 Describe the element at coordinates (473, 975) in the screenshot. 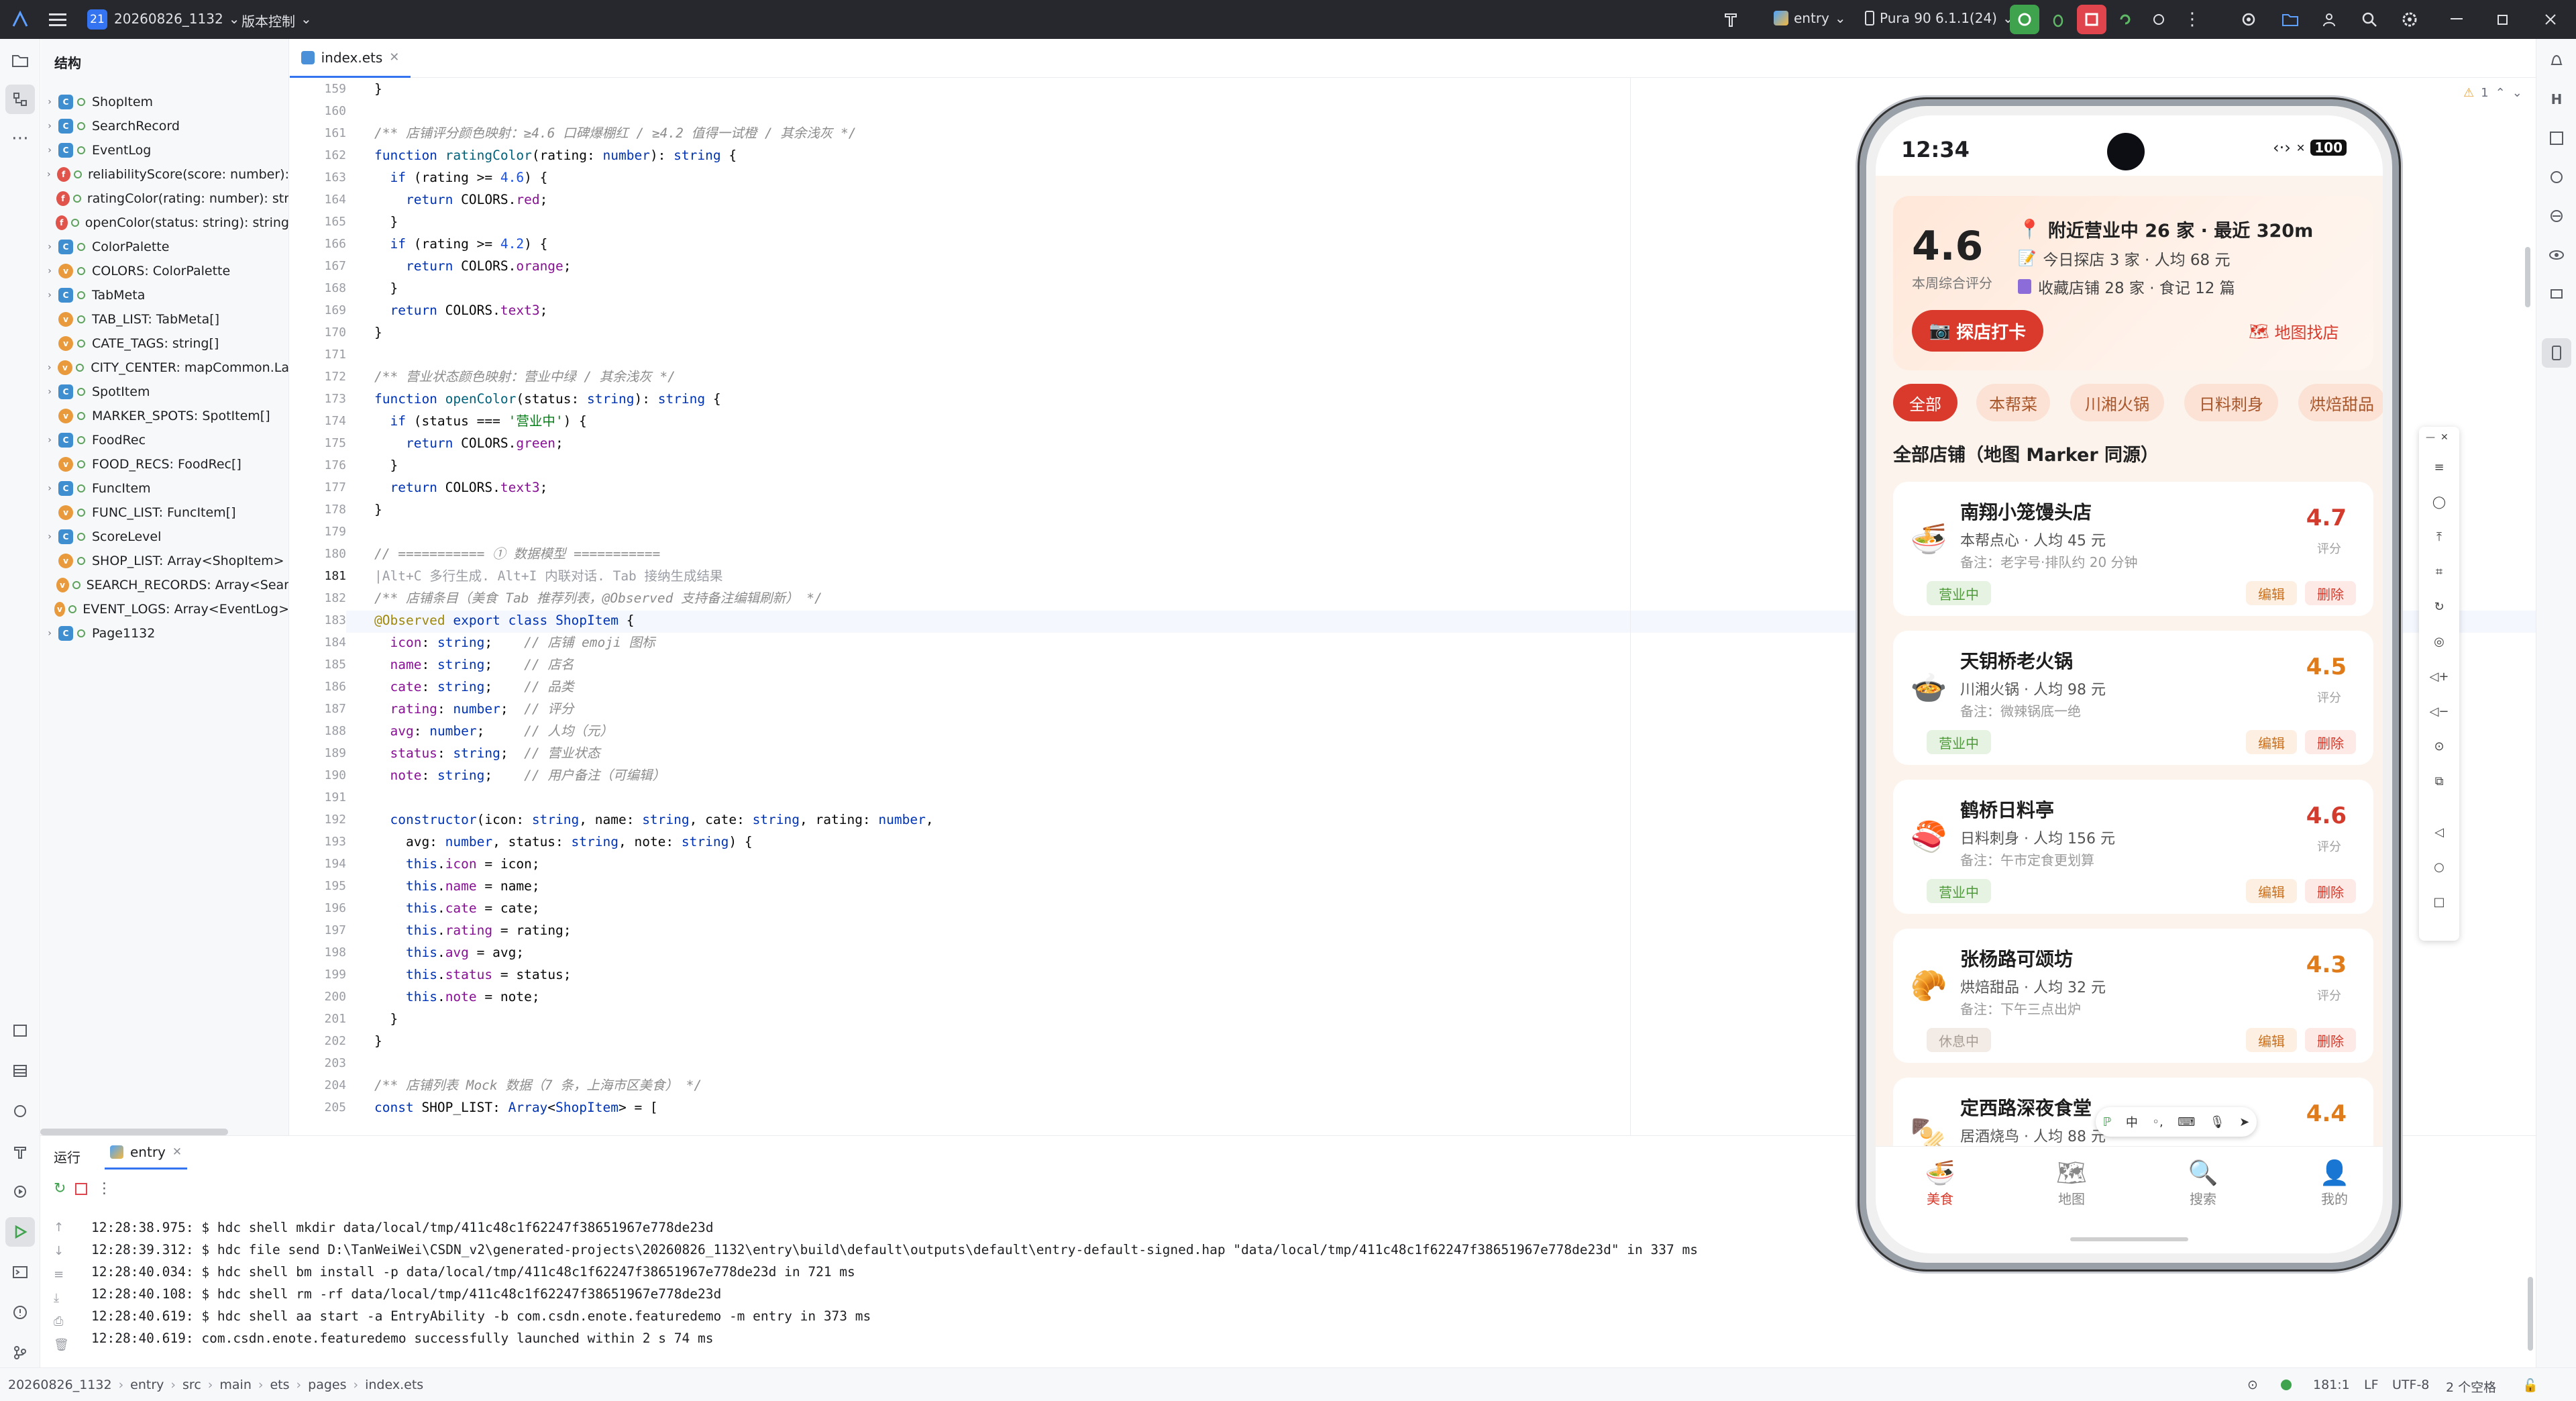

I see `code-line: this.status = status;` at that location.